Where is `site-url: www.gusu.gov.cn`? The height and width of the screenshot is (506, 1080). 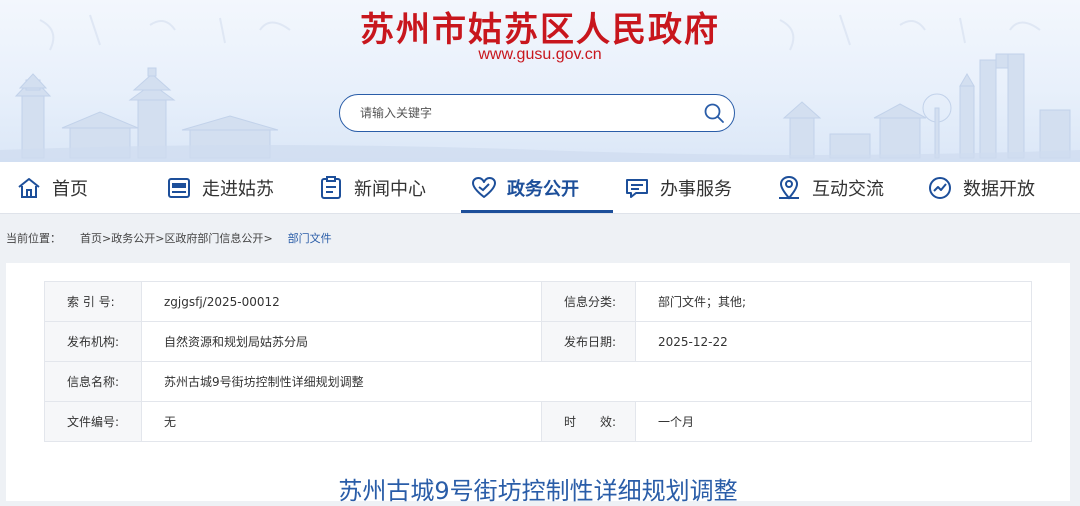 site-url: www.gusu.gov.cn is located at coordinates (540, 55).